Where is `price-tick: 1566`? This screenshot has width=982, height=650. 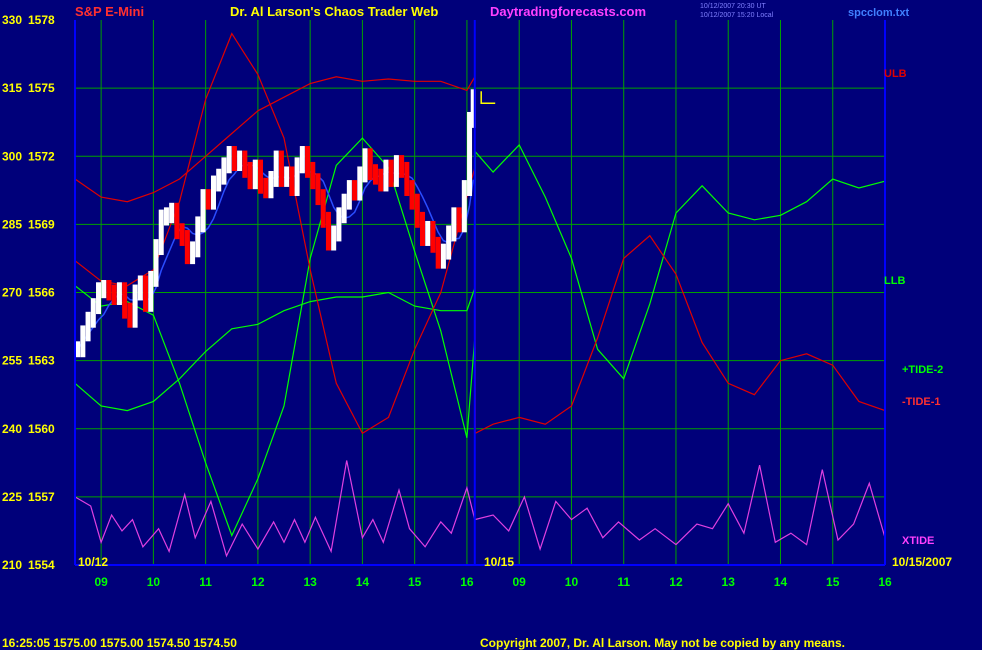
price-tick: 1566 is located at coordinates (41, 293).